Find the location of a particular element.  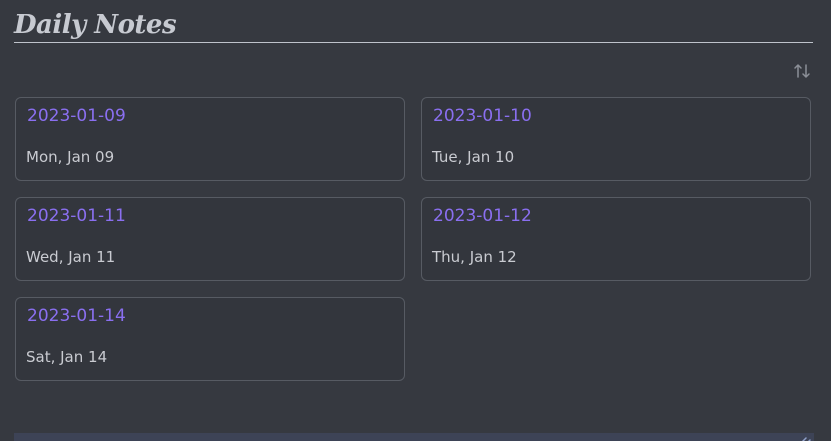

note-card: 2023-01-12 Thu, Jan 12 is located at coordinates (616, 239).